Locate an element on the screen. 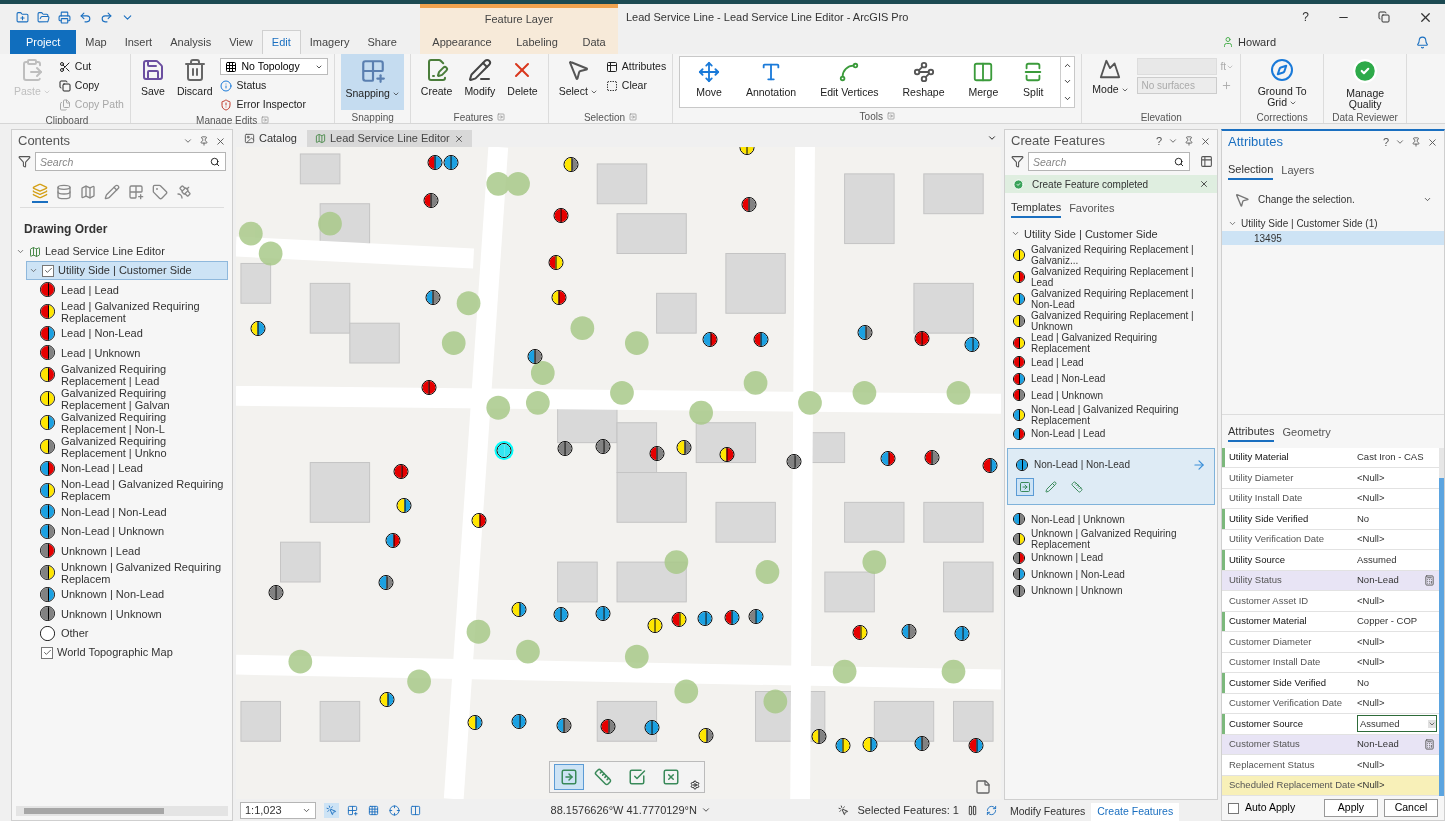 Image resolution: width=1445 pixels, height=821 pixels. template-item: Lead | Galvanized Requiring Replacement is located at coordinates (1111, 343).